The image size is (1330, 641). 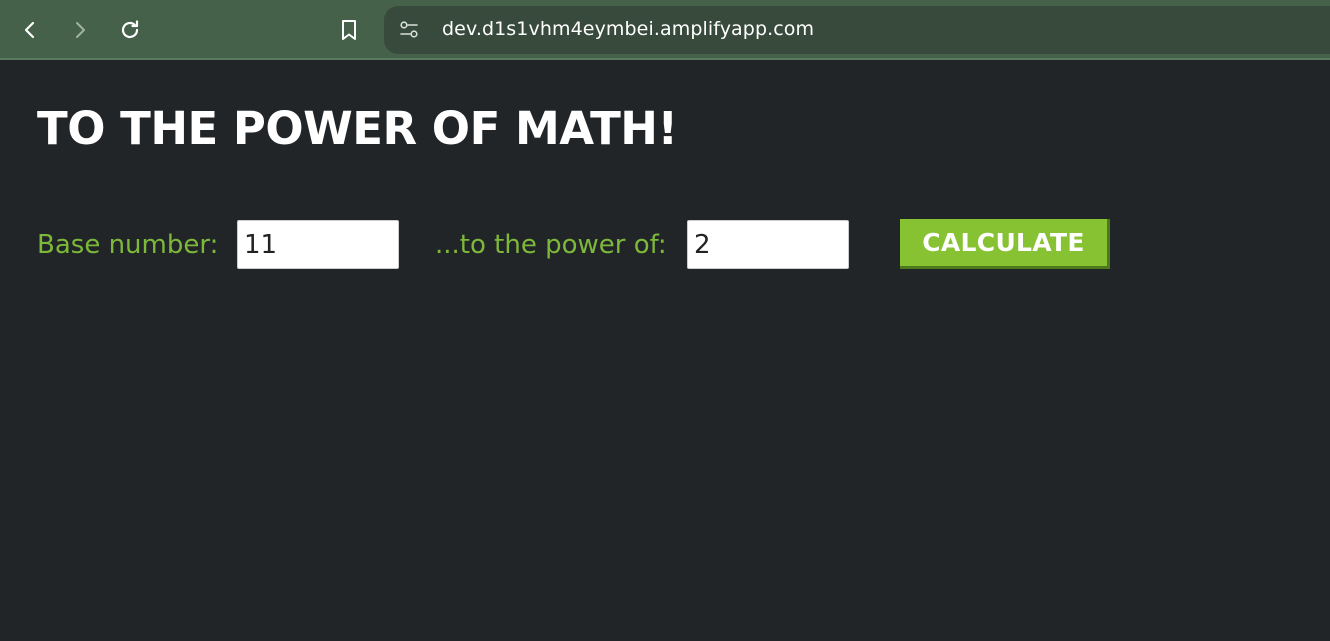 I want to click on chevron-left-icon, so click(x=29, y=30).